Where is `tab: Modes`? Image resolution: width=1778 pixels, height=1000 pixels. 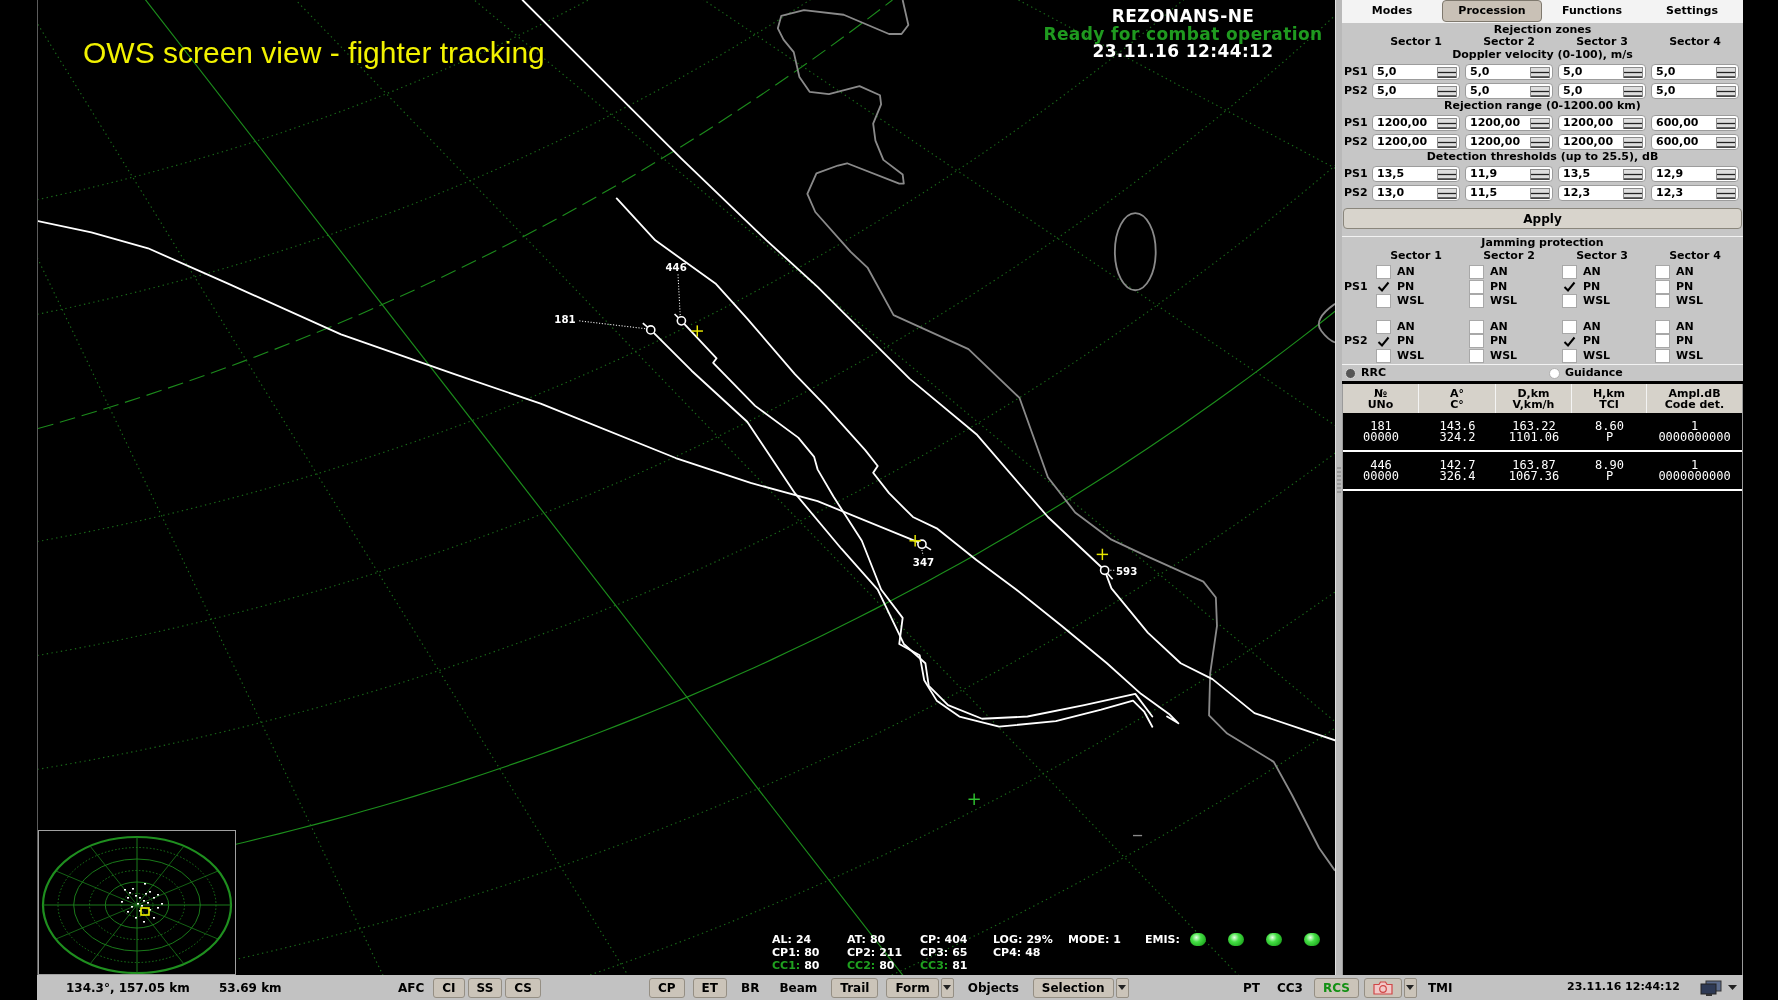 tab: Modes is located at coordinates (1392, 11).